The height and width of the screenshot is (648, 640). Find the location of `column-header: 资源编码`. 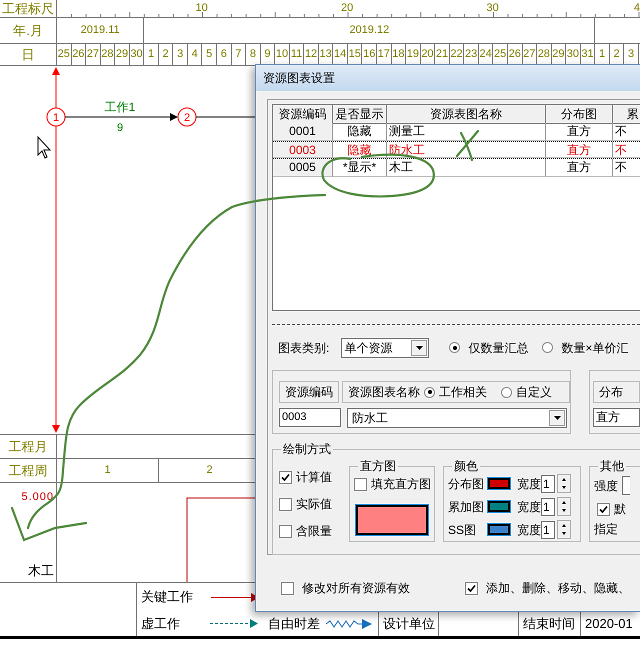

column-header: 资源编码 is located at coordinates (303, 114).